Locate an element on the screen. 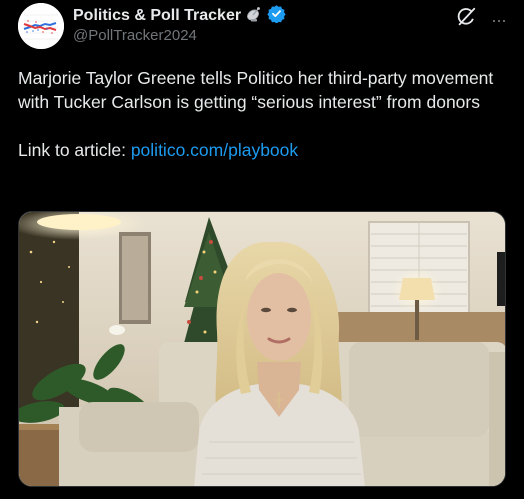  handle: @PollTracker2024 is located at coordinates (135, 35).